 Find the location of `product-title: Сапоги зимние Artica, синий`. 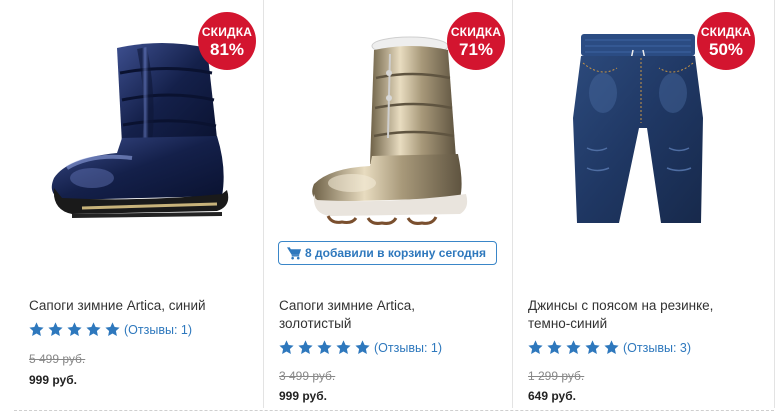

product-title: Сапоги зимние Artica, синий is located at coordinates (117, 306).